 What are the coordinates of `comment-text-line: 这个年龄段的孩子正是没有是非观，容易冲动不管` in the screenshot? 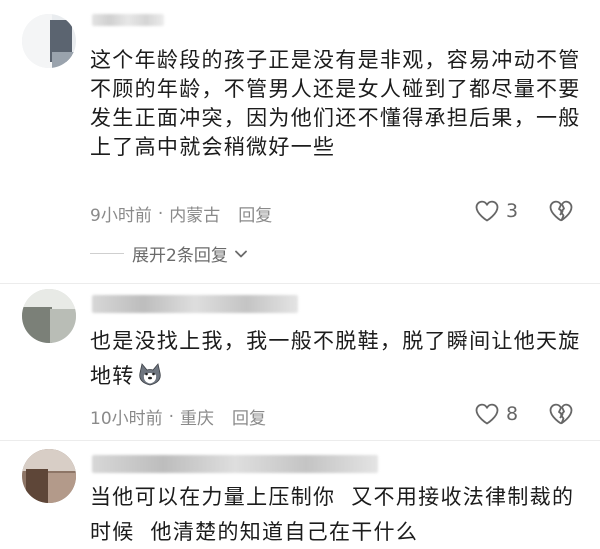 It's located at (335, 60).